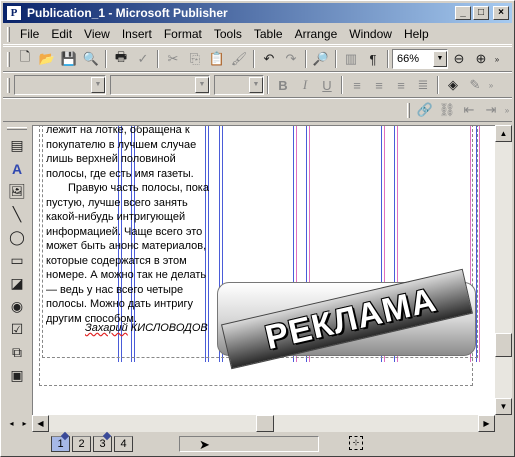 The height and width of the screenshot is (457, 515). What do you see at coordinates (137, 34) in the screenshot?
I see `menu-insert: Insert` at bounding box center [137, 34].